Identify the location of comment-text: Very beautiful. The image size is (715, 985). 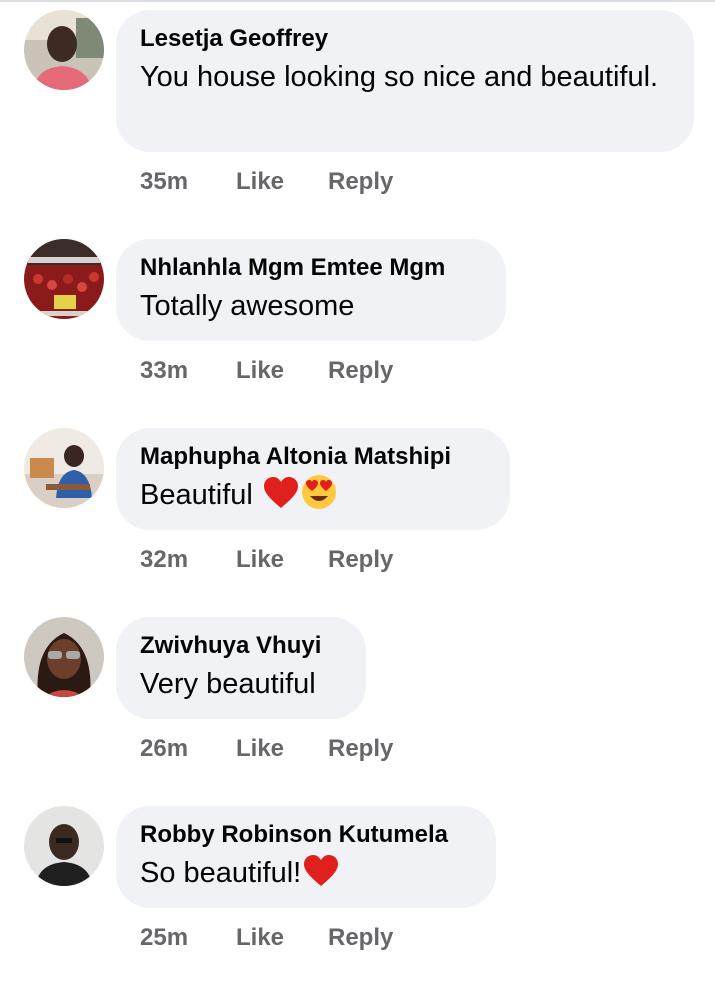
(228, 684).